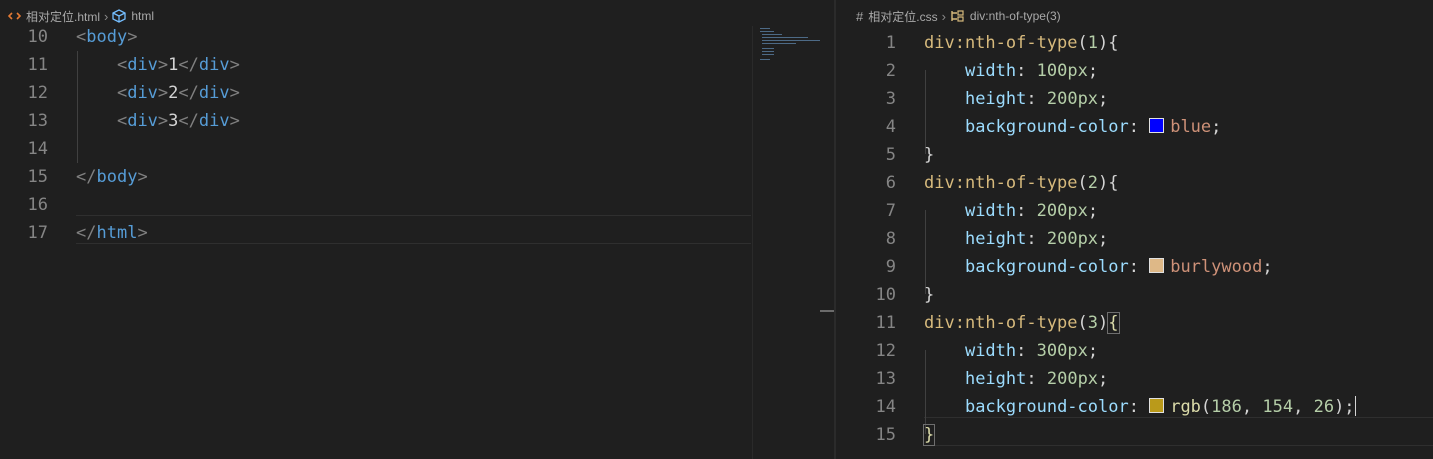 This screenshot has width=1433, height=459. Describe the element at coordinates (890, 267) in the screenshot. I see `line-number: 9` at that location.